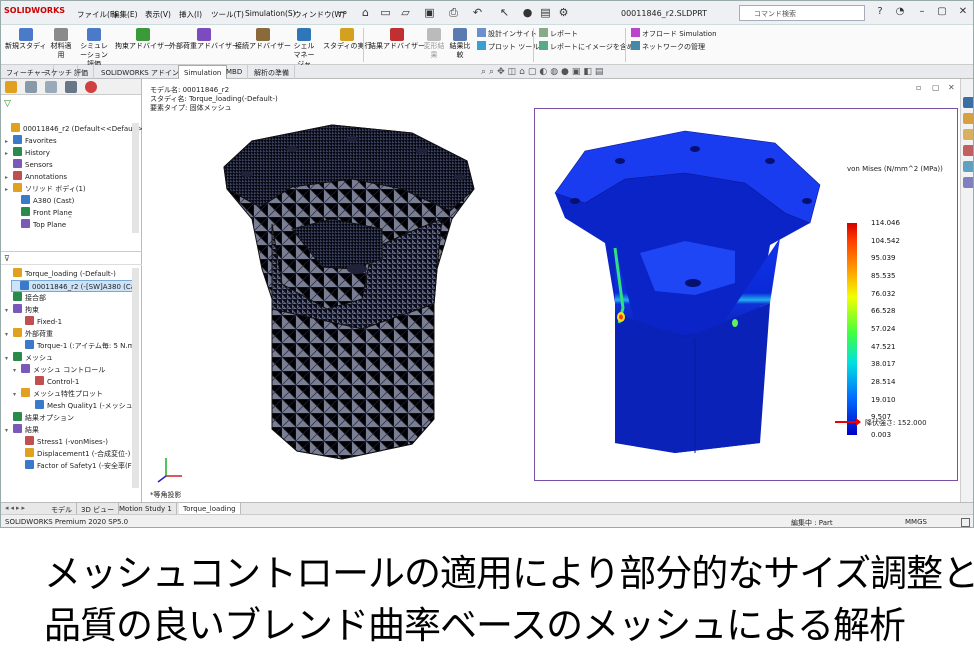 The width and height of the screenshot is (974, 668). What do you see at coordinates (53, 382) in the screenshot?
I see `tree-item: Control-1` at bounding box center [53, 382].